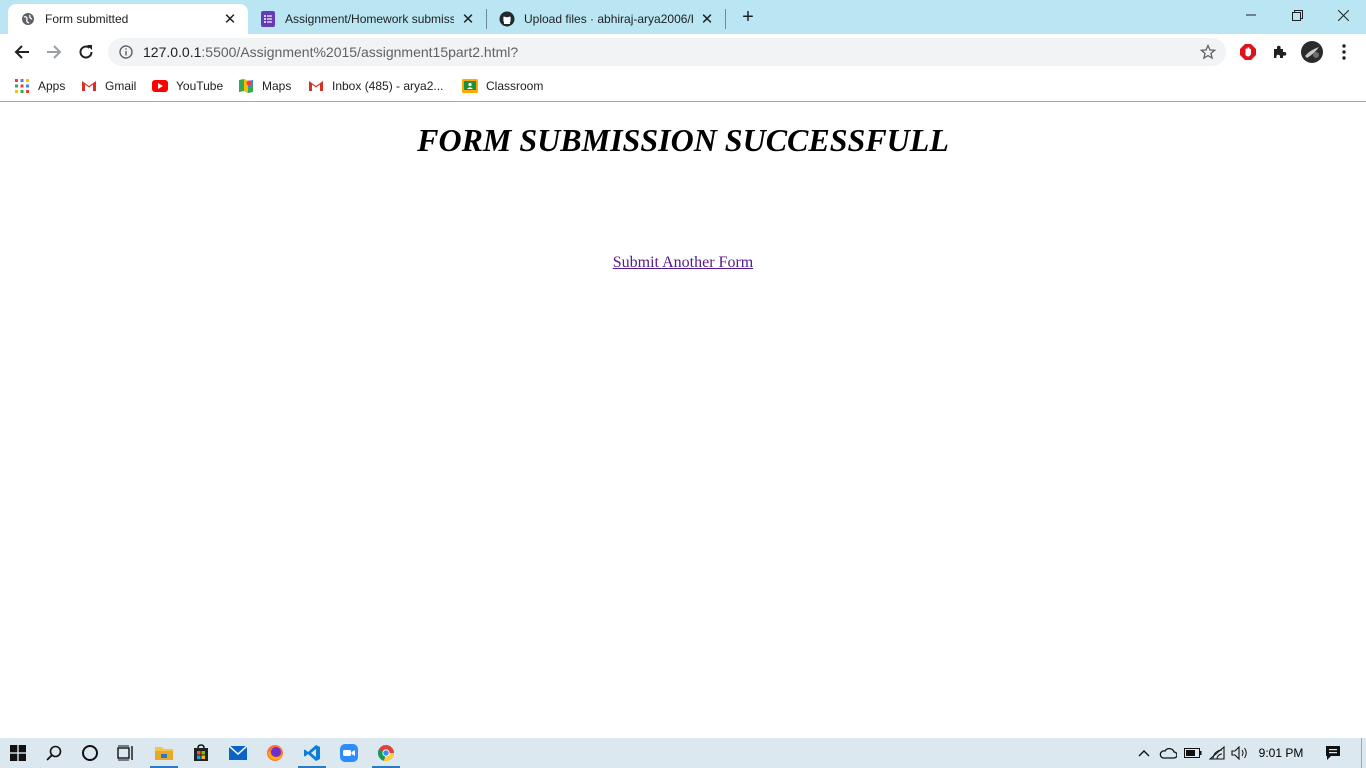  What do you see at coordinates (1297, 15) in the screenshot?
I see `restore-window-icon` at bounding box center [1297, 15].